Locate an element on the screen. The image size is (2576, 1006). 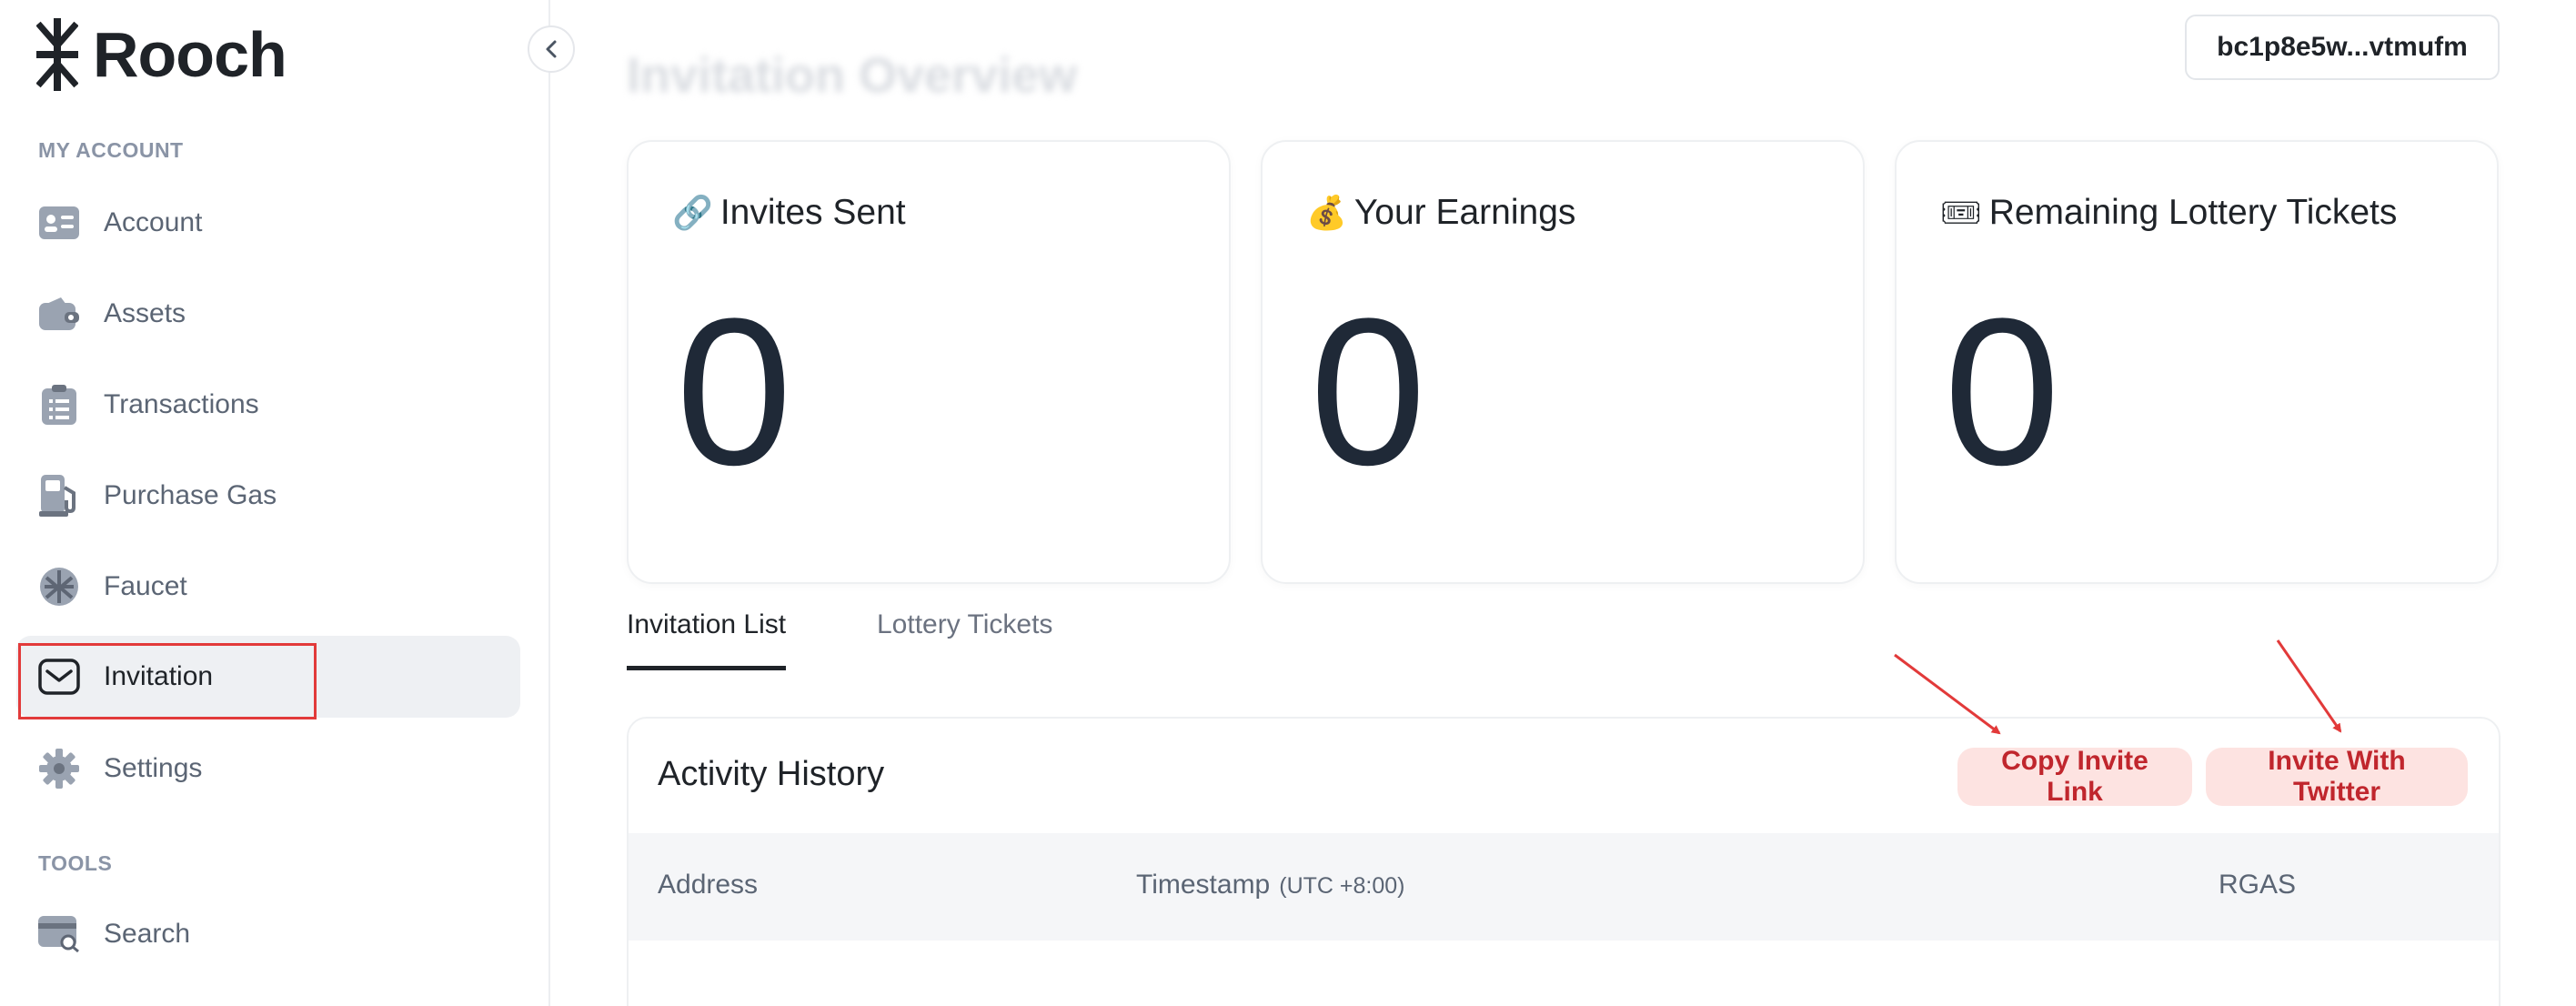
tab-invitation-list: Invitation List is located at coordinates (707, 639).